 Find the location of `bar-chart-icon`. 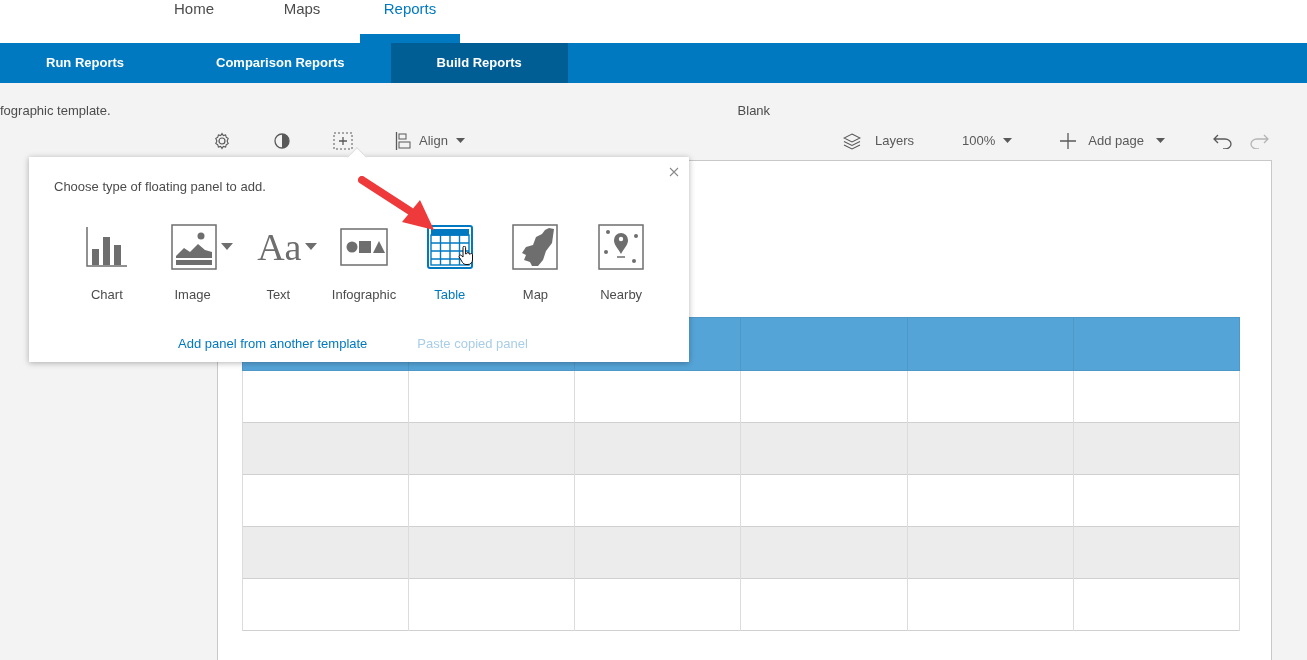

bar-chart-icon is located at coordinates (106, 246).